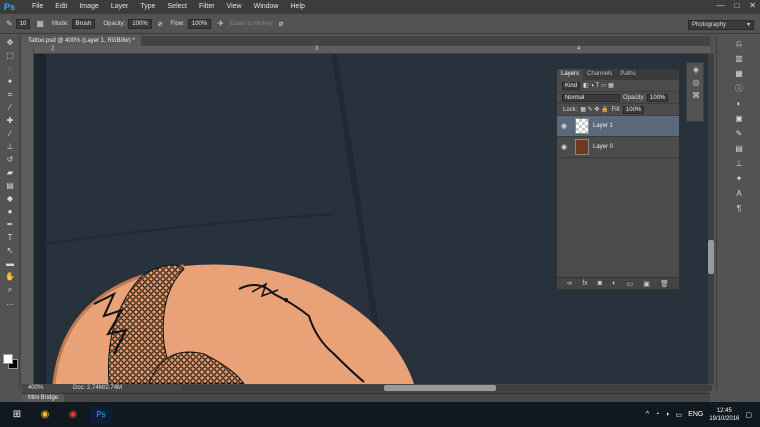 This screenshot has width=760, height=427. Describe the element at coordinates (177, 7) in the screenshot. I see `menu-select: Select` at that location.